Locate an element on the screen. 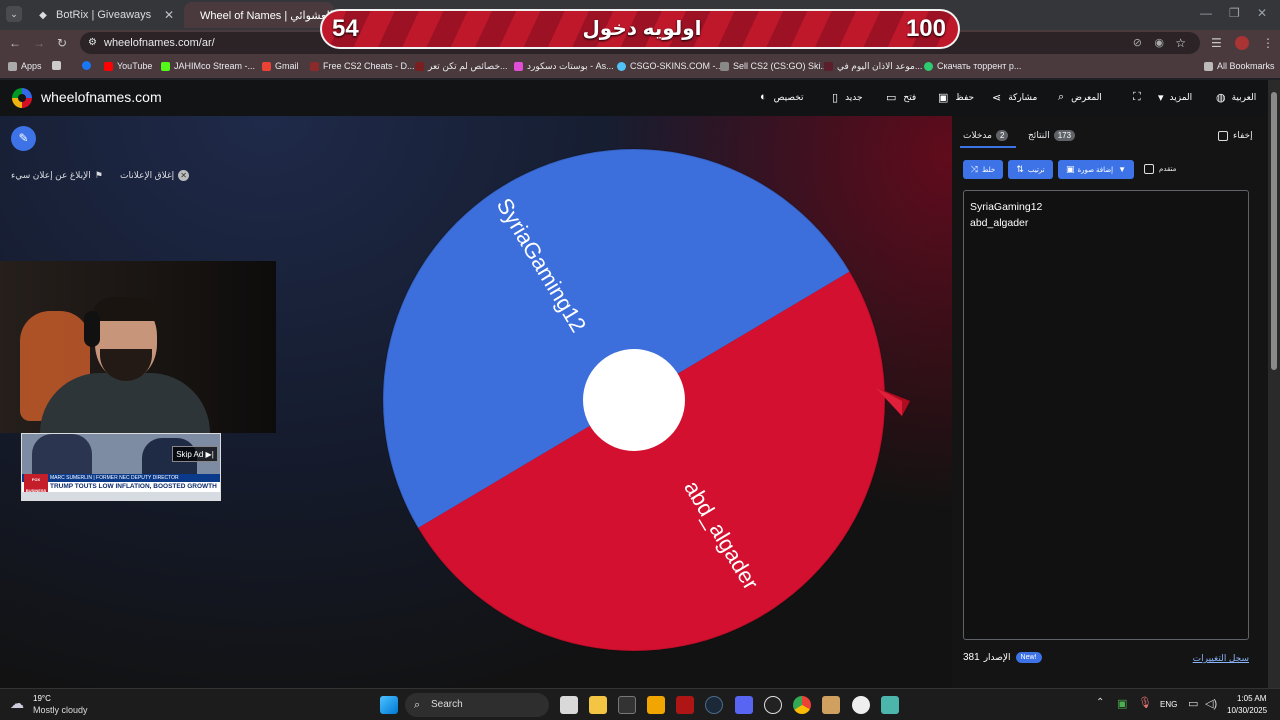  settings-icon is located at coordinates (861, 705).